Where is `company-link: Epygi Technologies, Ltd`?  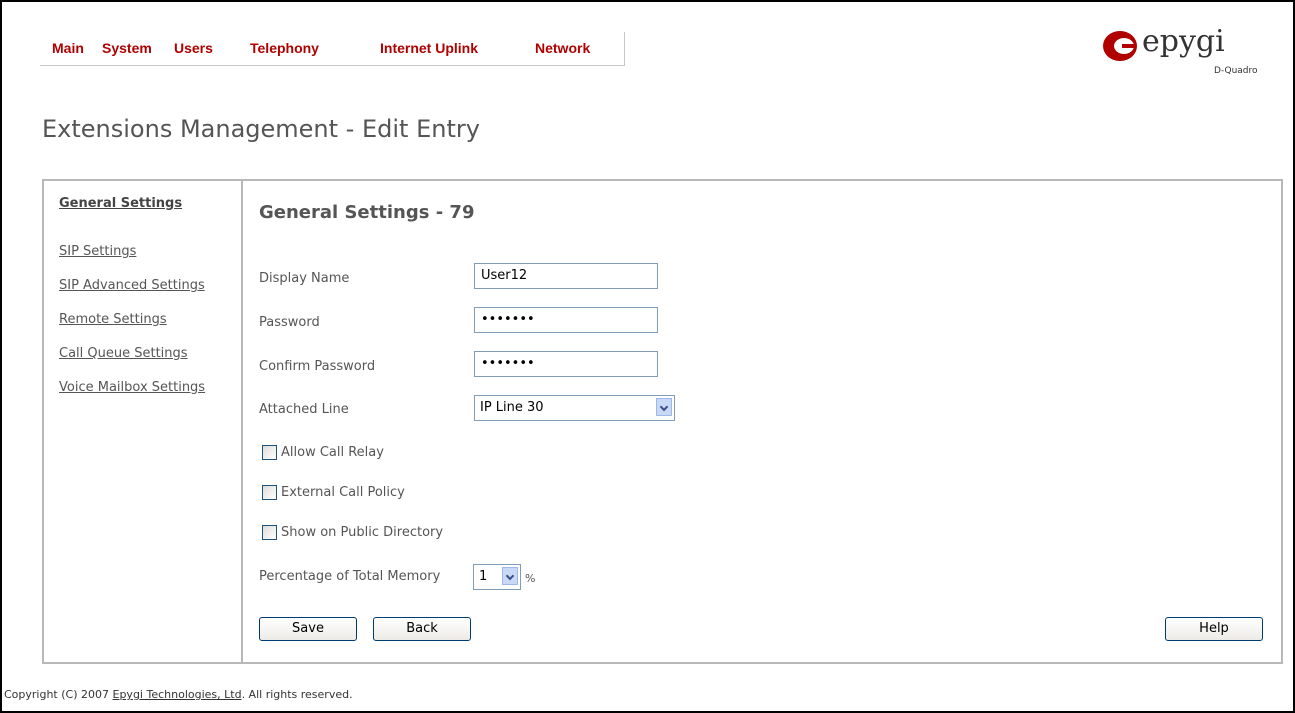
company-link: Epygi Technologies, Ltd is located at coordinates (177, 694).